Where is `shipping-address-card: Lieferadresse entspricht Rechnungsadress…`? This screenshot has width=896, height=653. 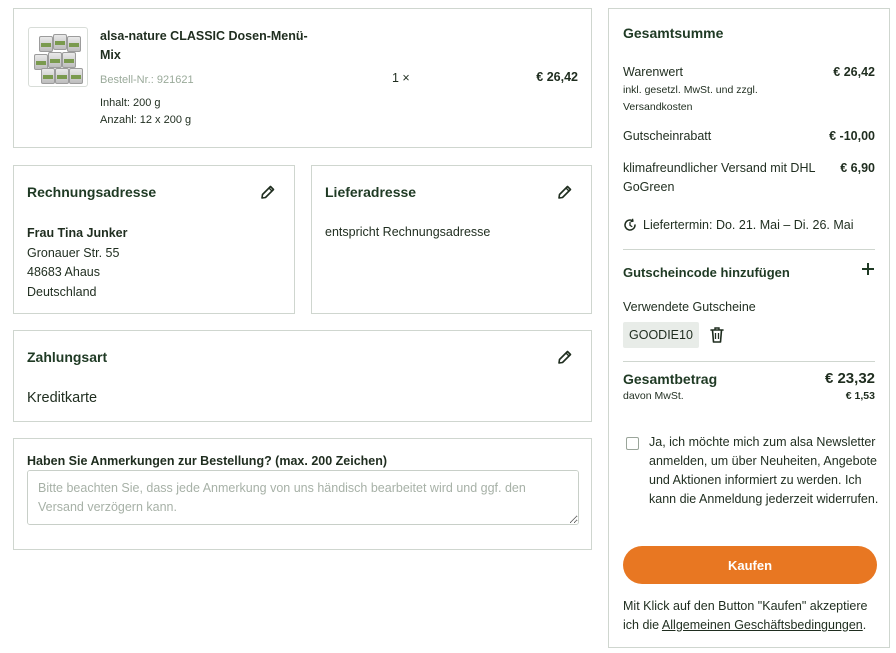
shipping-address-card: Lieferadresse entspricht Rechnungsadress… is located at coordinates (451, 239).